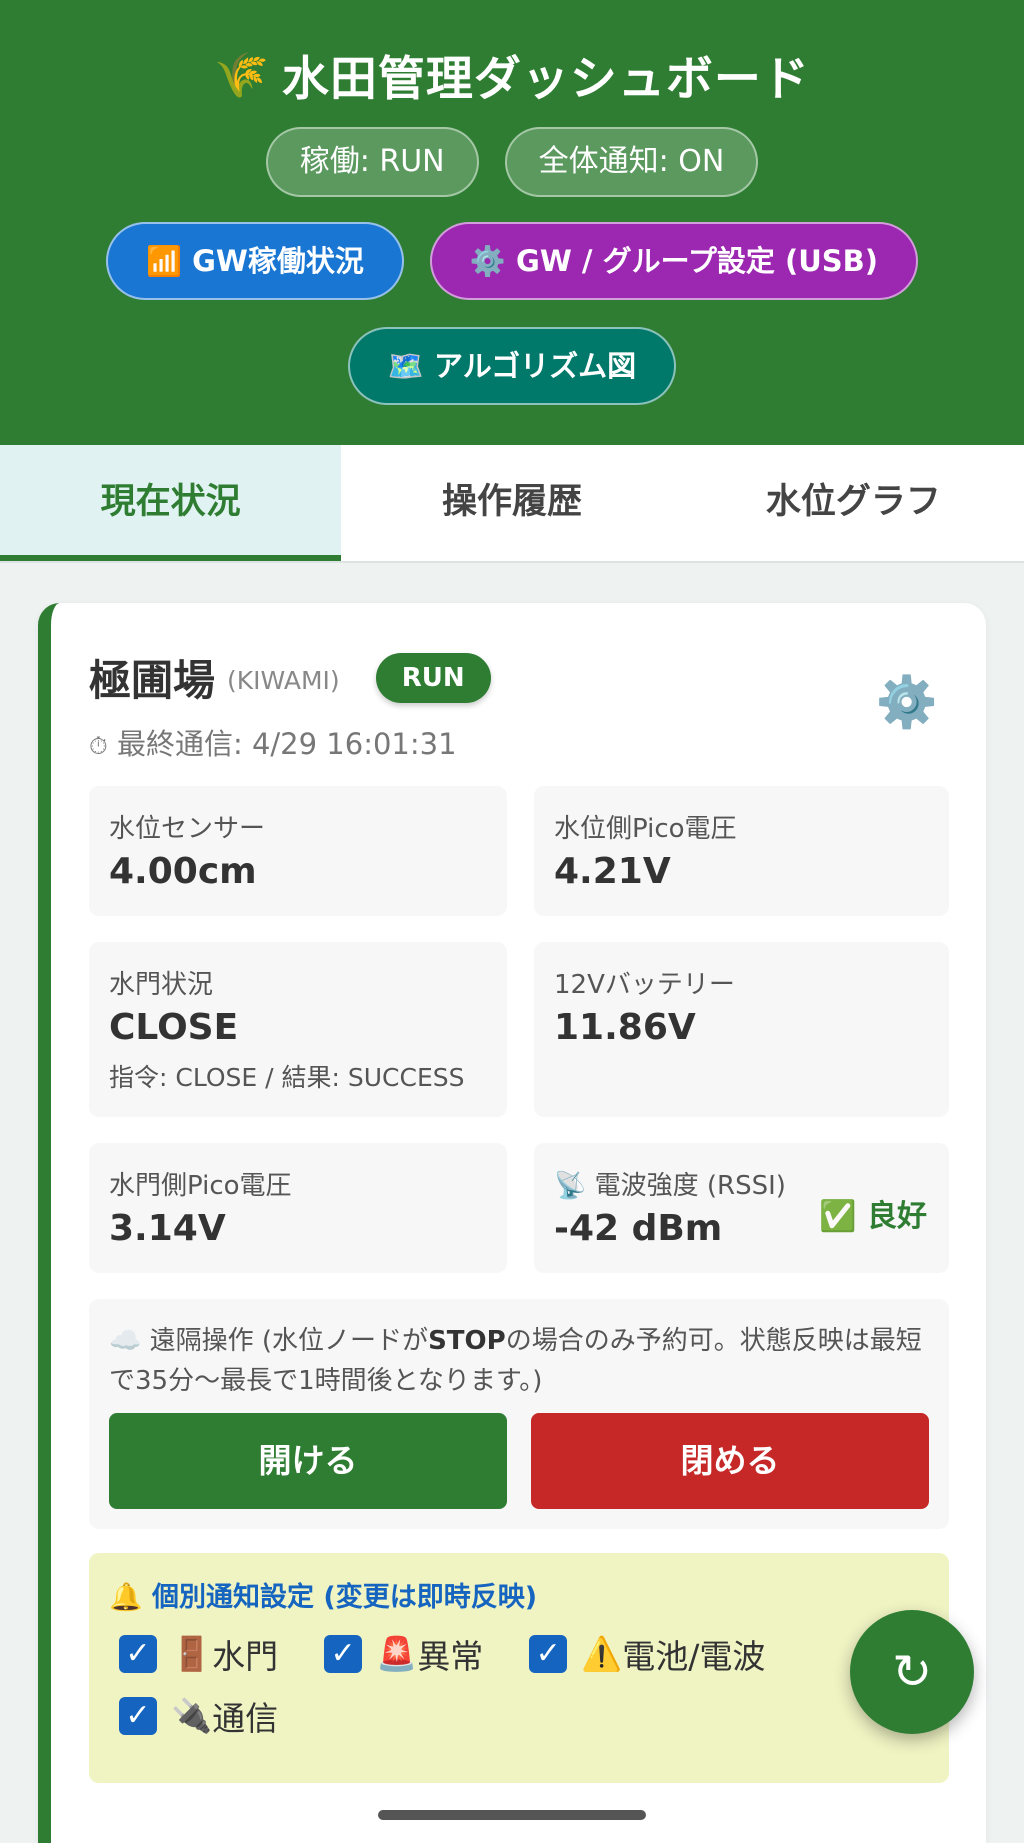 This screenshot has width=1024, height=1843. What do you see at coordinates (187, 829) in the screenshot?
I see `water-sensor-label: 水位センサー` at bounding box center [187, 829].